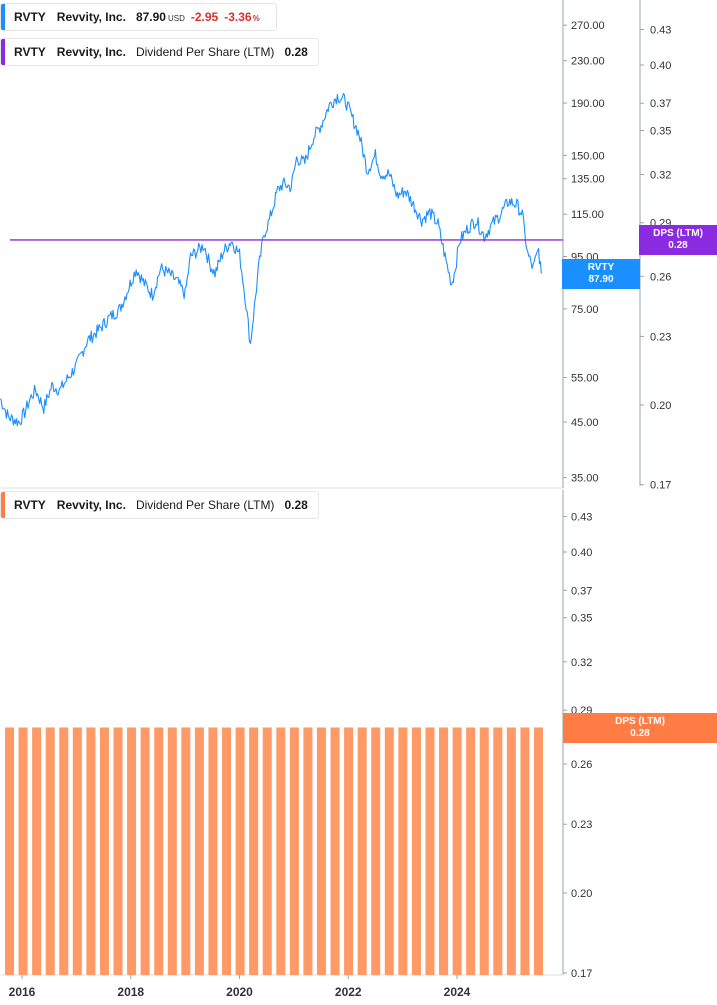  Describe the element at coordinates (581, 591) in the screenshot. I see `dps-bottom-axis-tick-label: 0.37` at that location.